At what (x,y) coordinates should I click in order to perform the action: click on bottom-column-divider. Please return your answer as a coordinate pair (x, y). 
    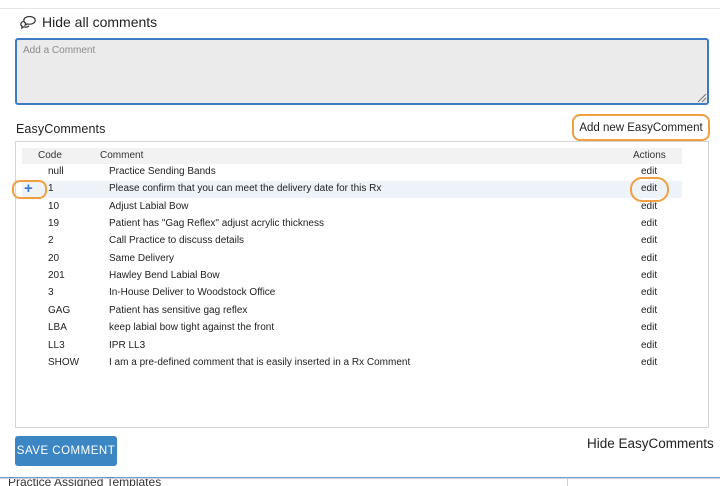
    Looking at the image, I should click on (567, 482).